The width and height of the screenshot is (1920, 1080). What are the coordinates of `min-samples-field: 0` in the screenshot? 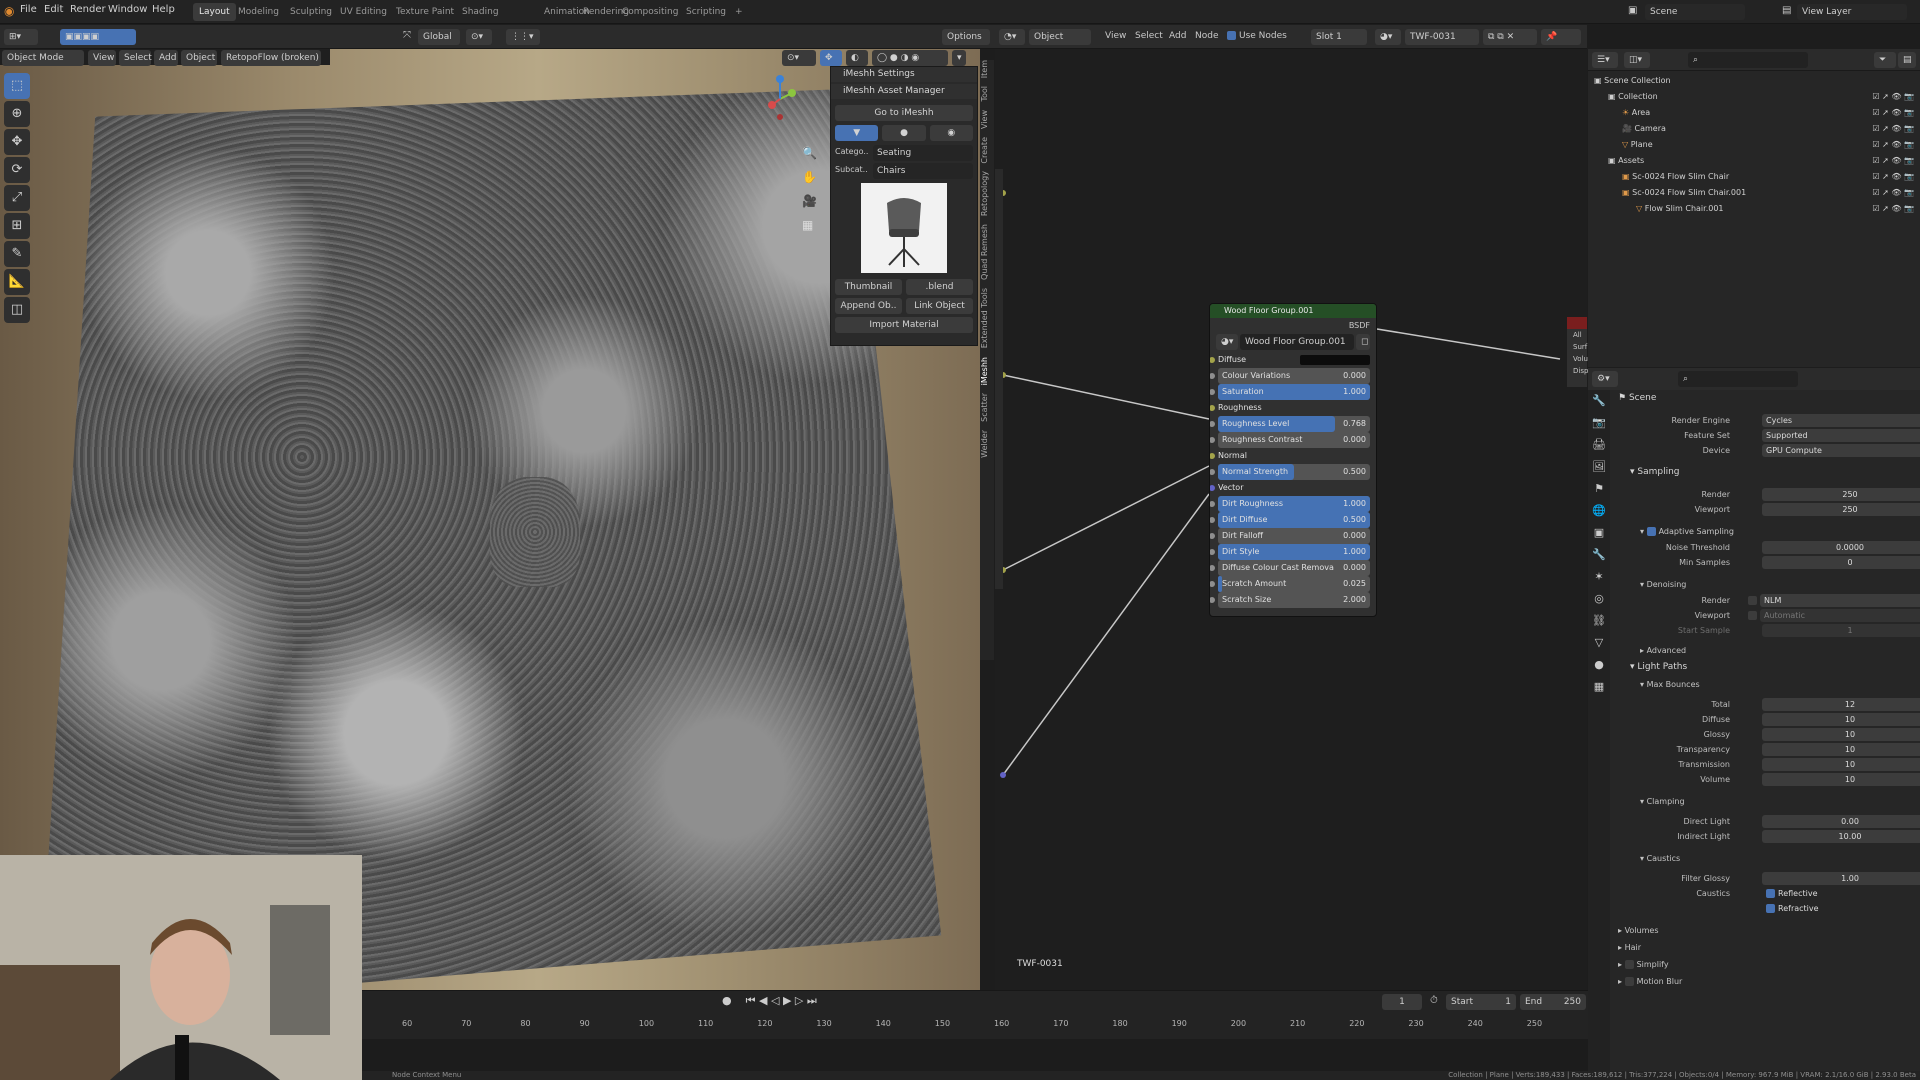 It's located at (1841, 562).